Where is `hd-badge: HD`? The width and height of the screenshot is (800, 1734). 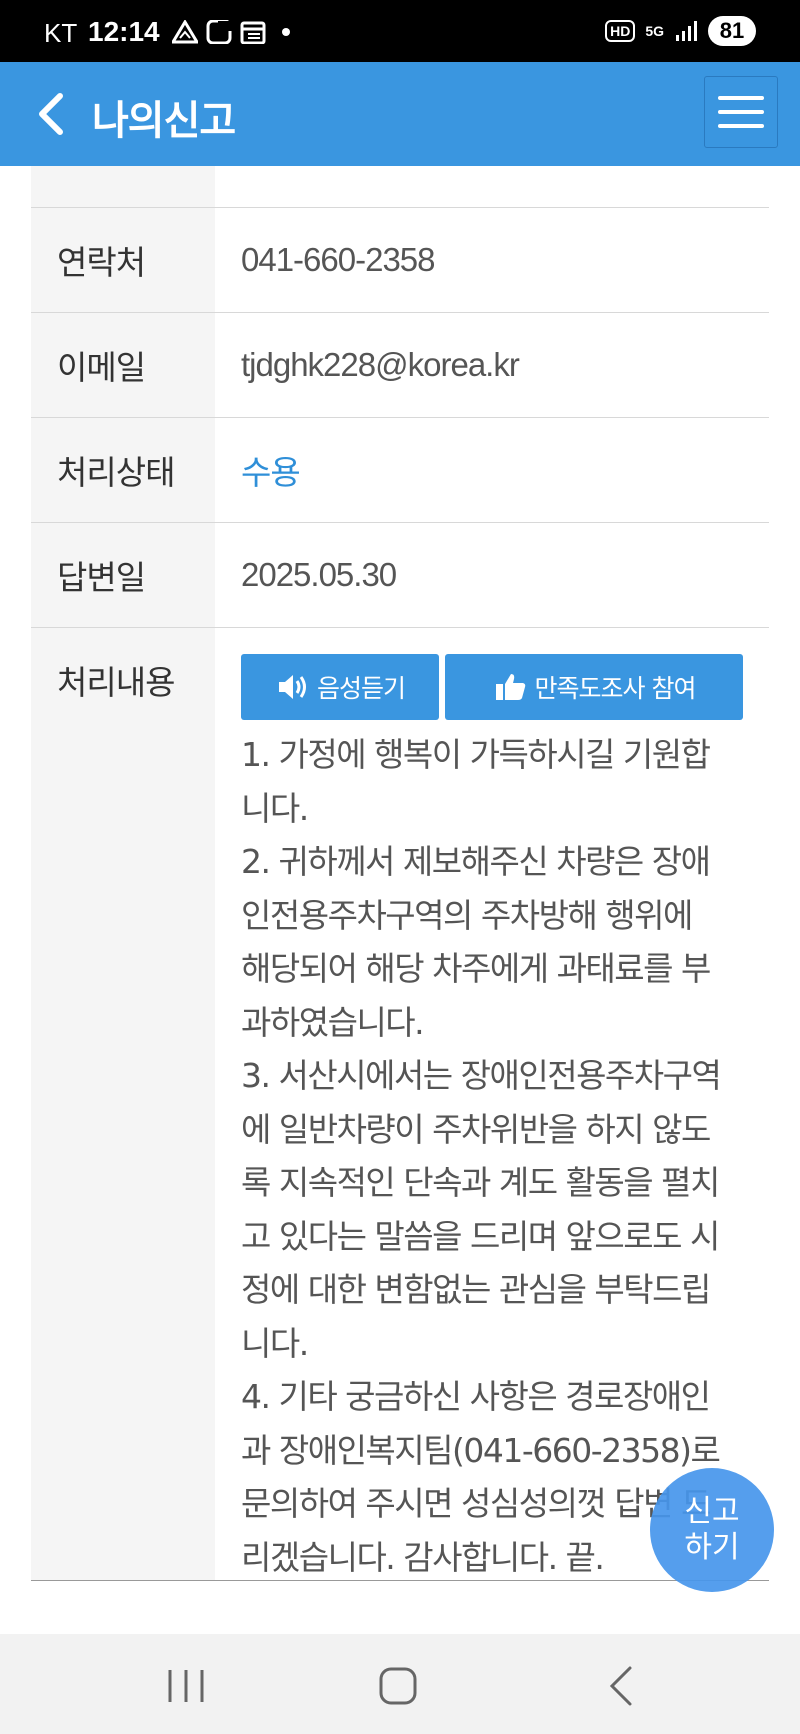 hd-badge: HD is located at coordinates (620, 31).